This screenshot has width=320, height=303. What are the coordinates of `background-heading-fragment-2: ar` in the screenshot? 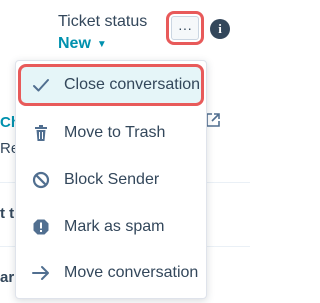 It's located at (7, 277).